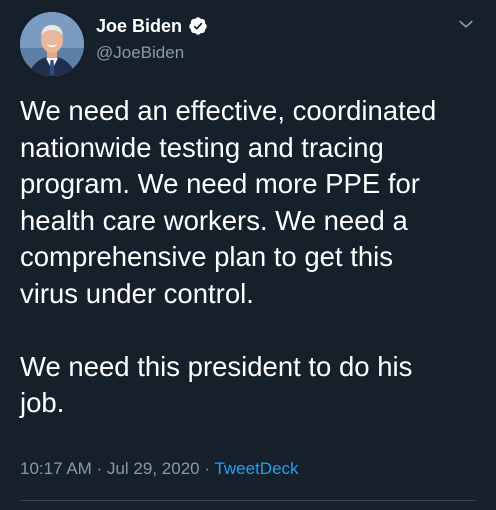 The height and width of the screenshot is (510, 496). I want to click on author-name-row: Joe Biden, so click(152, 26).